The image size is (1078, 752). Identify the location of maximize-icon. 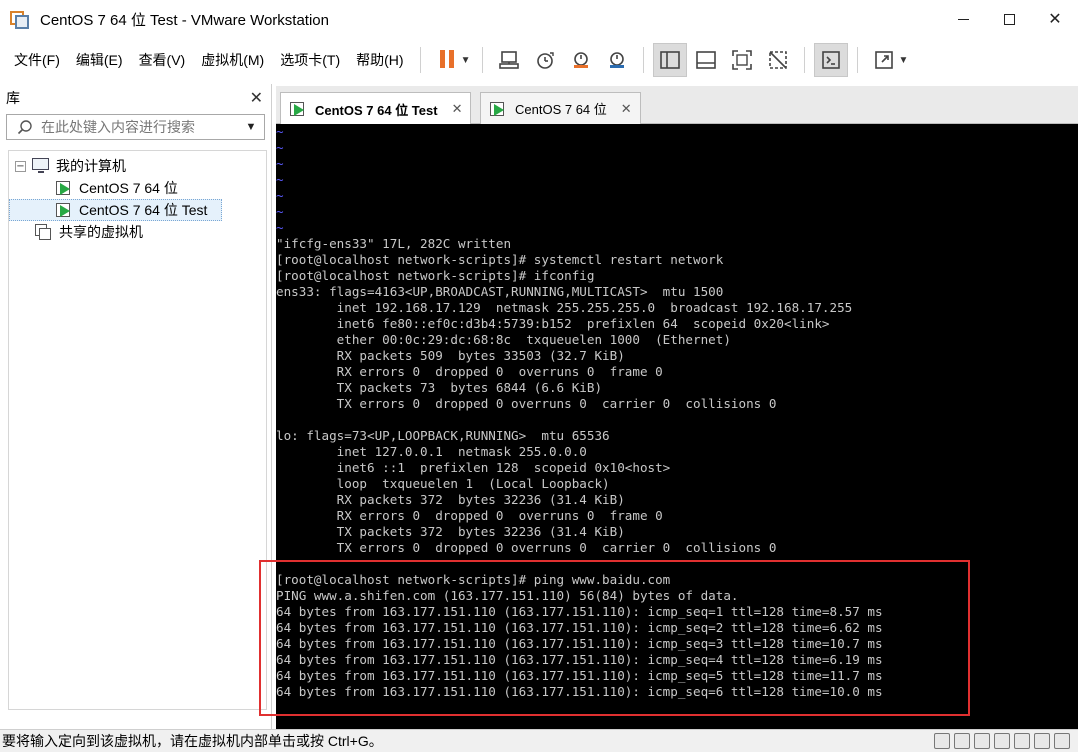
(1009, 19).